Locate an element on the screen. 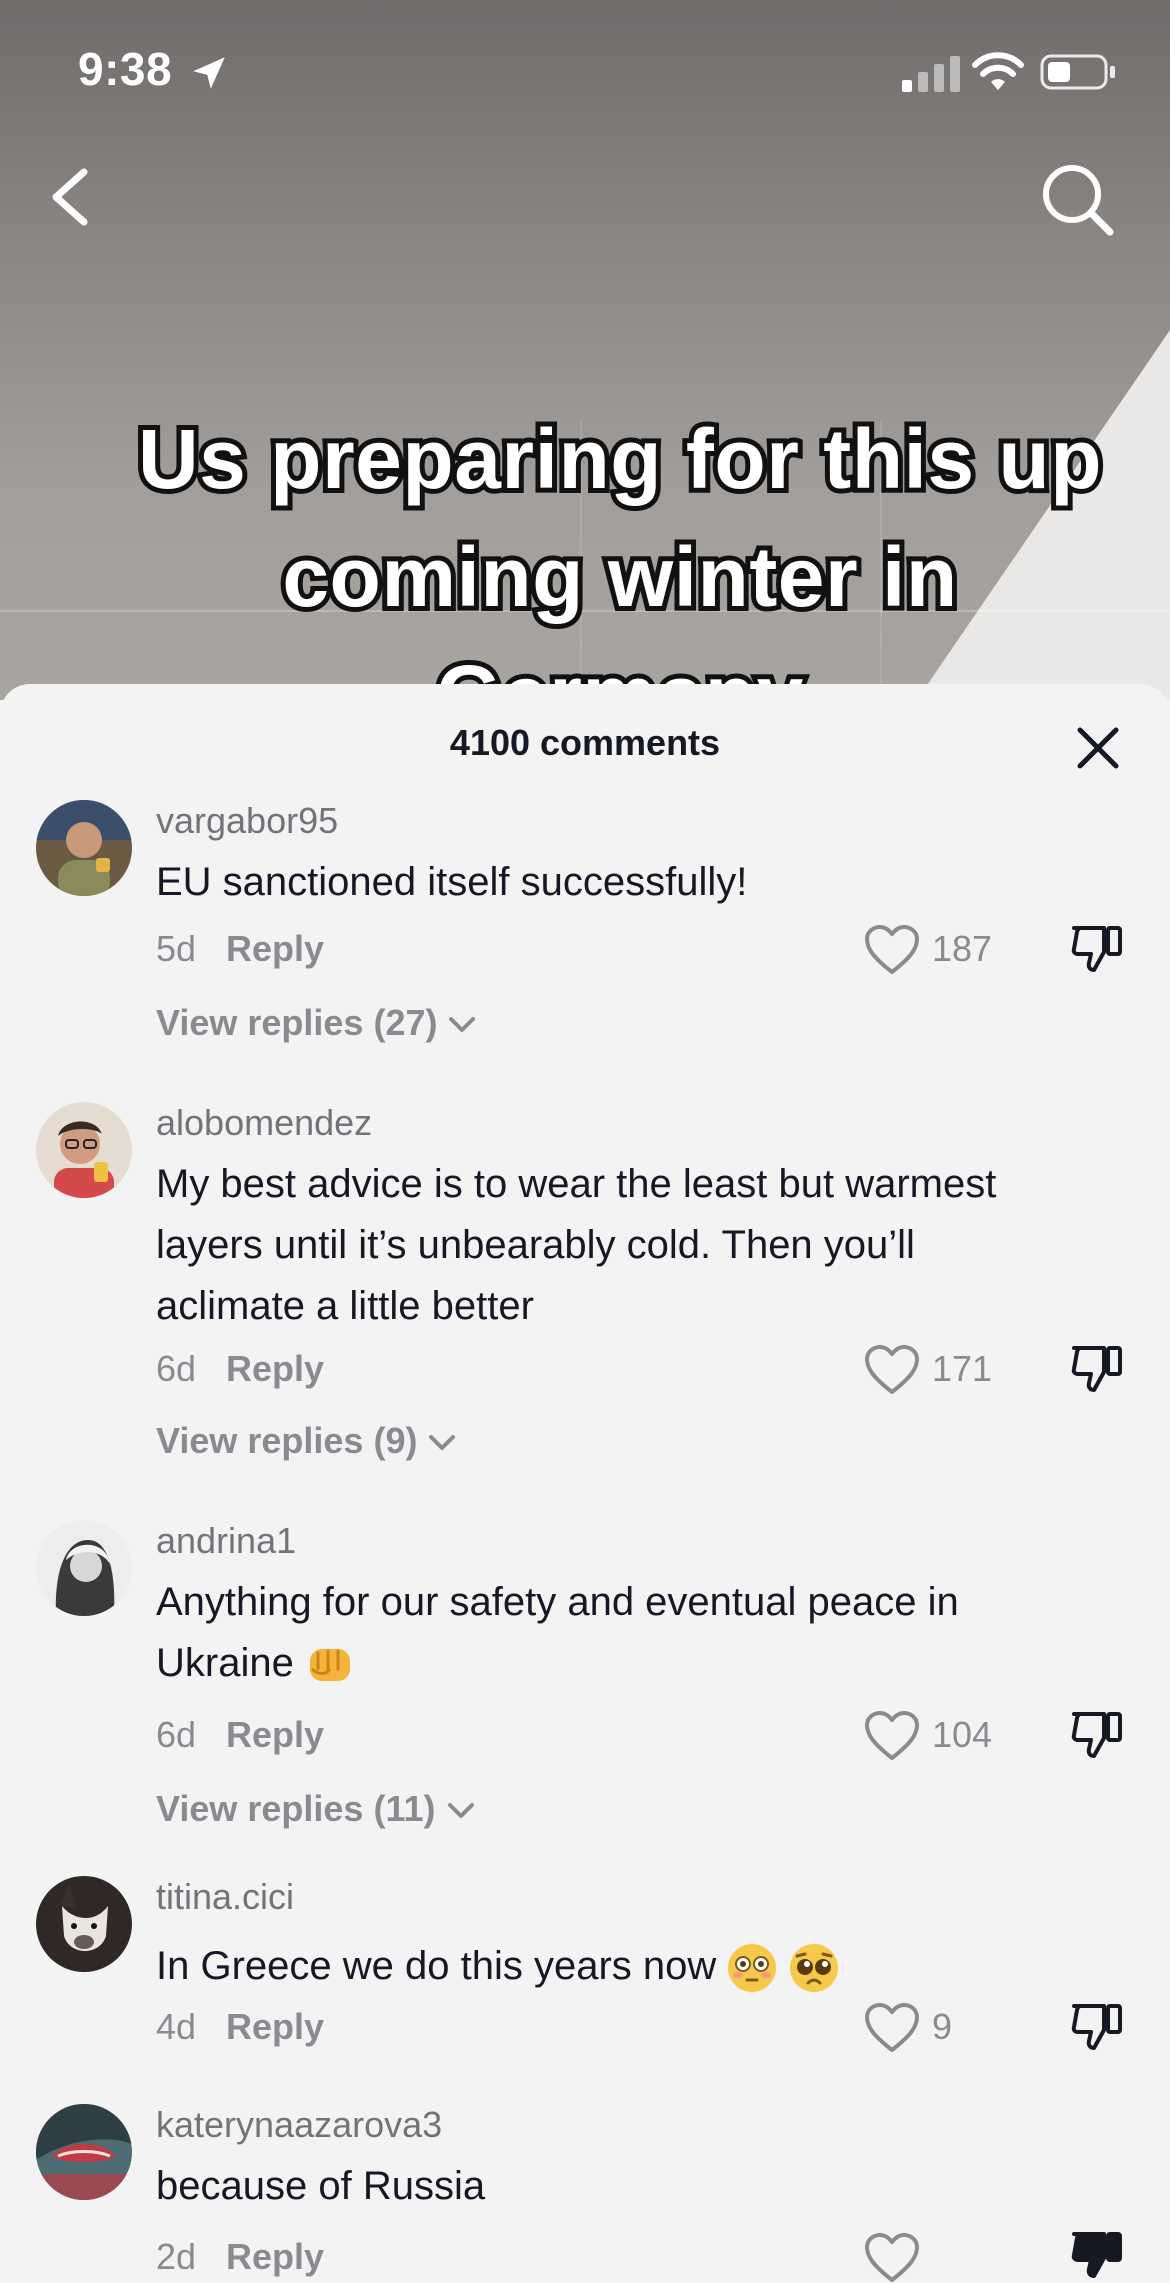 The height and width of the screenshot is (2283, 1170). status-bar: 9:38 is located at coordinates (585, 75).